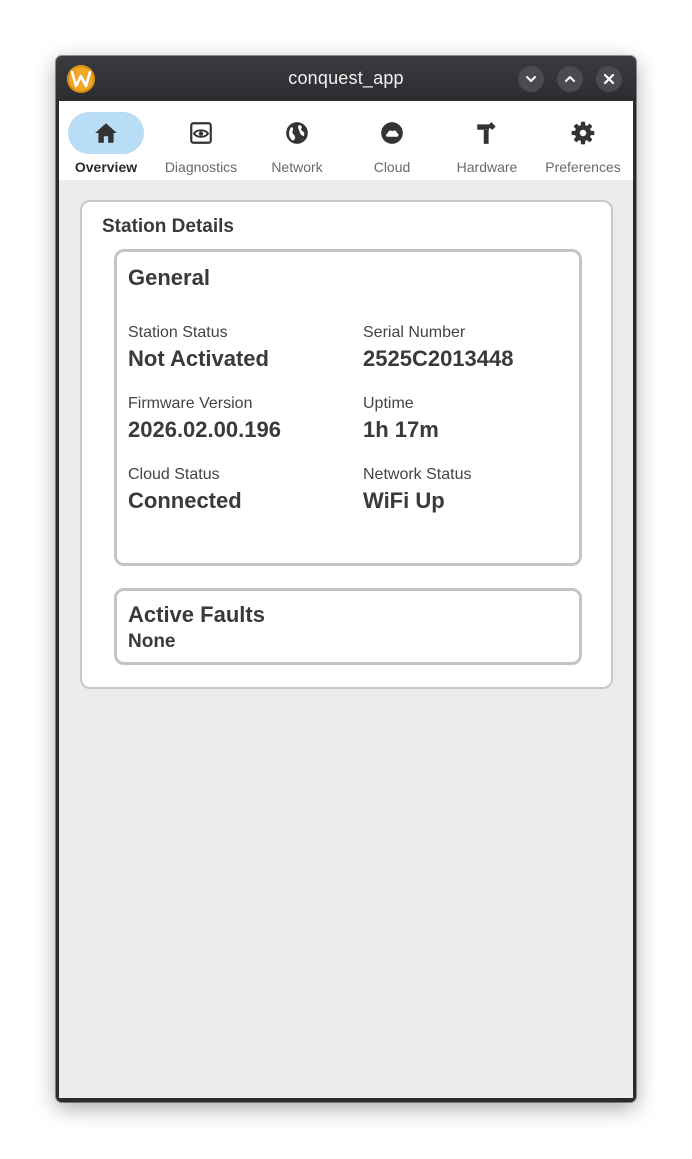 Image resolution: width=692 pixels, height=1159 pixels. Describe the element at coordinates (473, 490) in the screenshot. I see `network-status-field: Network Status WiFi Up` at that location.